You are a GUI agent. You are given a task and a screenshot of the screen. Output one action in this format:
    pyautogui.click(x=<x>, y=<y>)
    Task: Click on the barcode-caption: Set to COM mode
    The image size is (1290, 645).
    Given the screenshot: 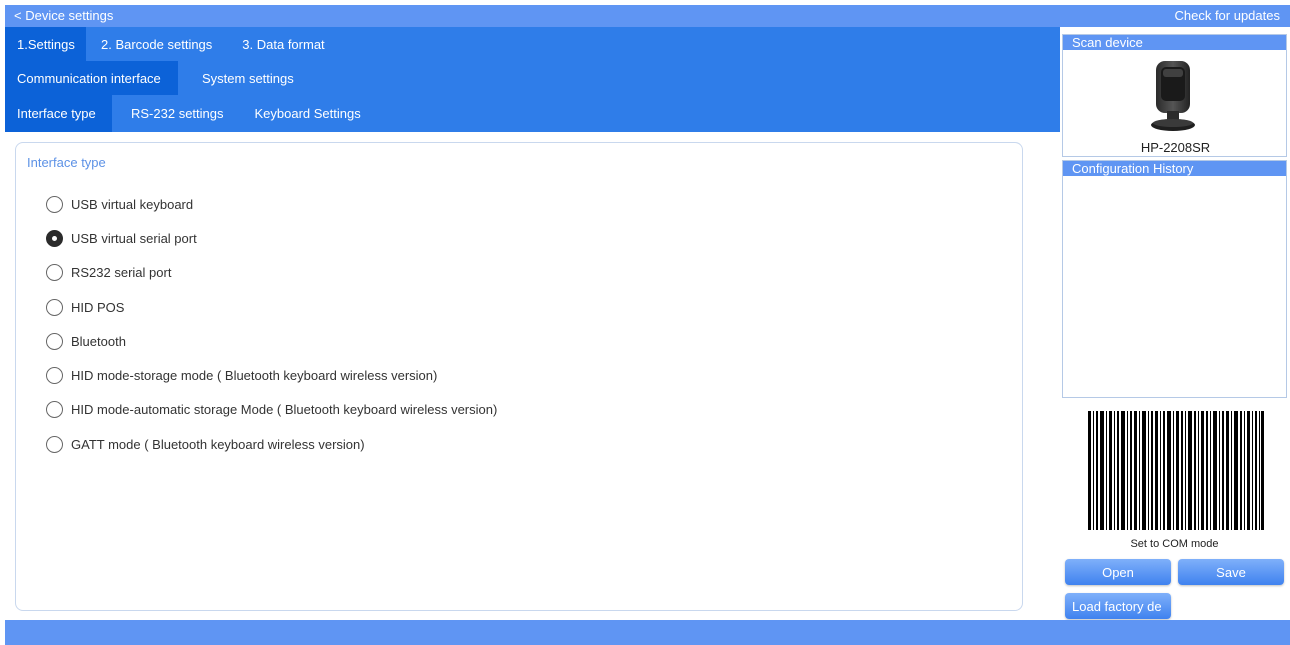 What is the action you would take?
    pyautogui.click(x=1174, y=544)
    